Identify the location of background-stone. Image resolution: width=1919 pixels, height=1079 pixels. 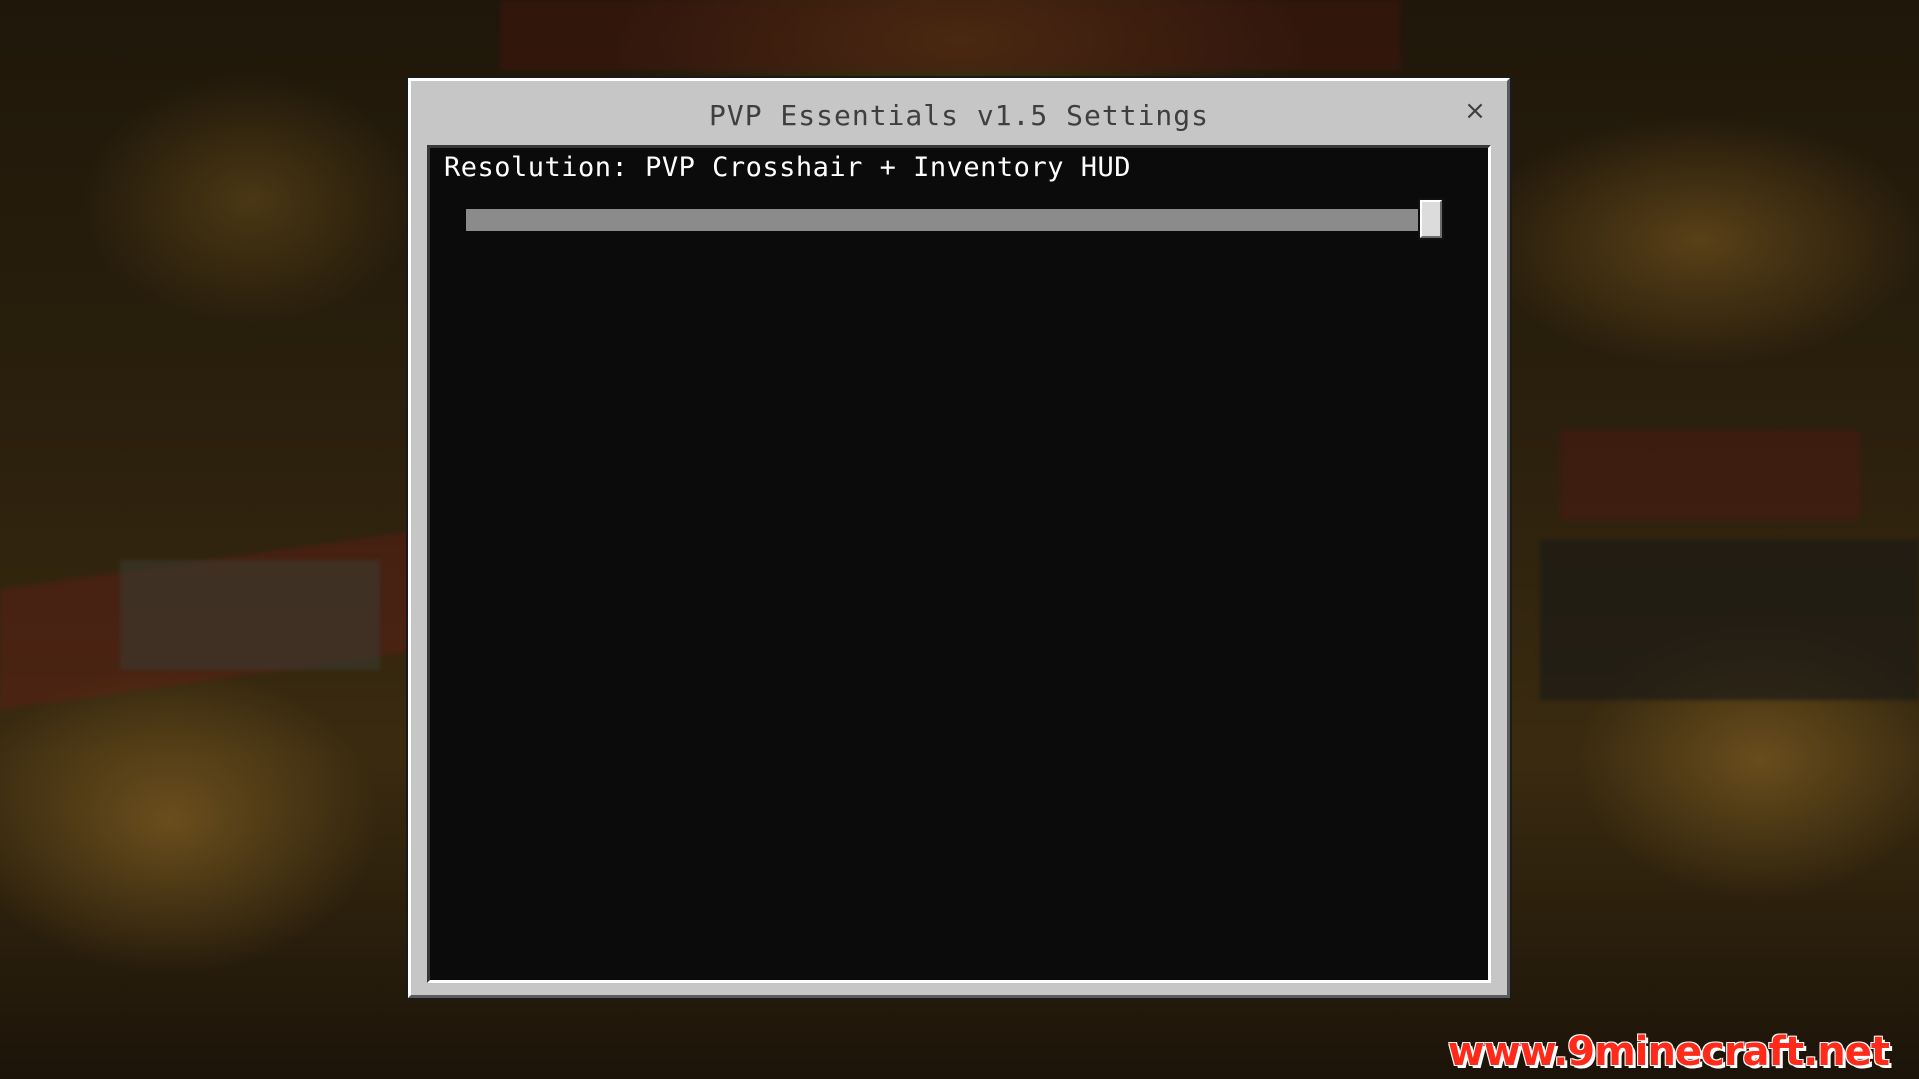
(1729, 620).